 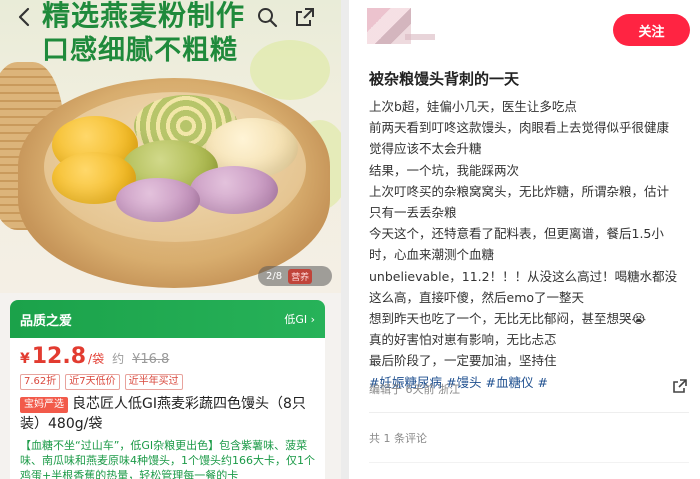 I want to click on price-symbol: ¥, so click(x=25, y=359).